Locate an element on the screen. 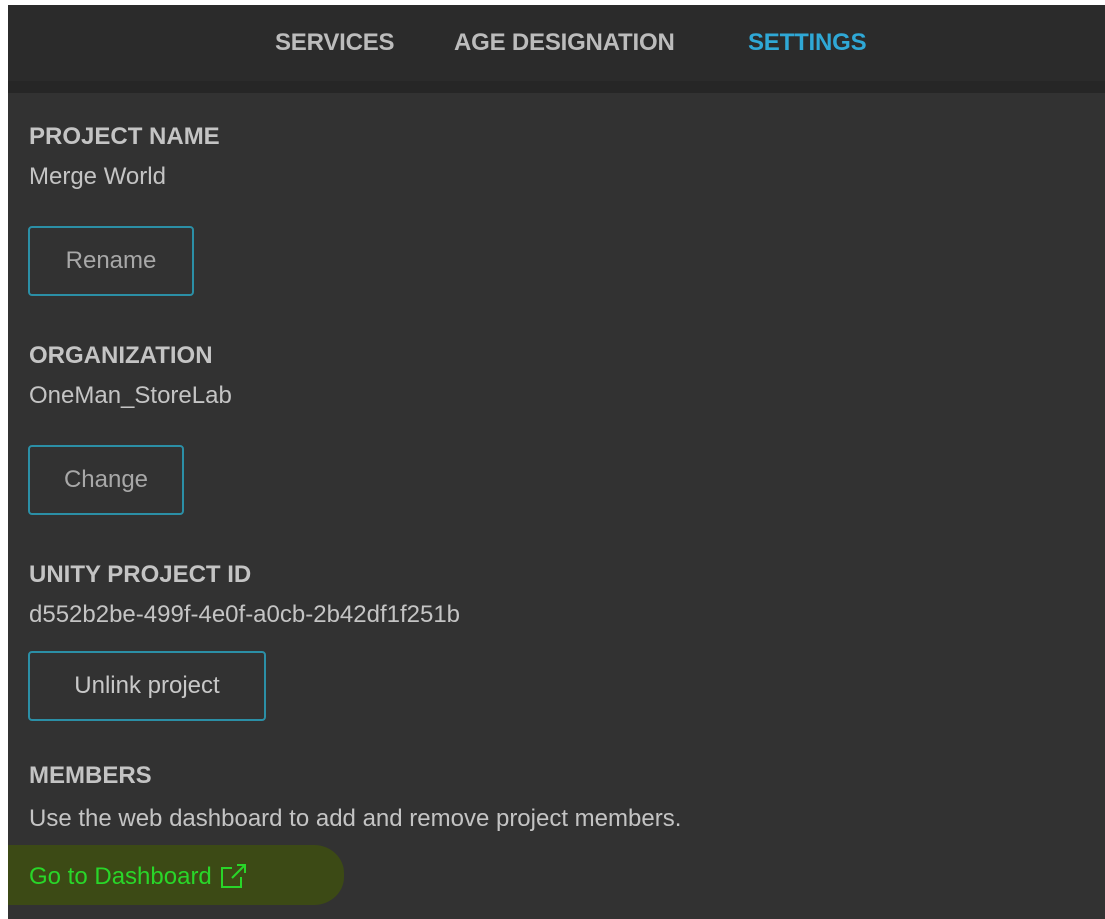 Image resolution: width=1105 pixels, height=919 pixels. tab-age-designation: AGE DESIGNATION is located at coordinates (564, 43).